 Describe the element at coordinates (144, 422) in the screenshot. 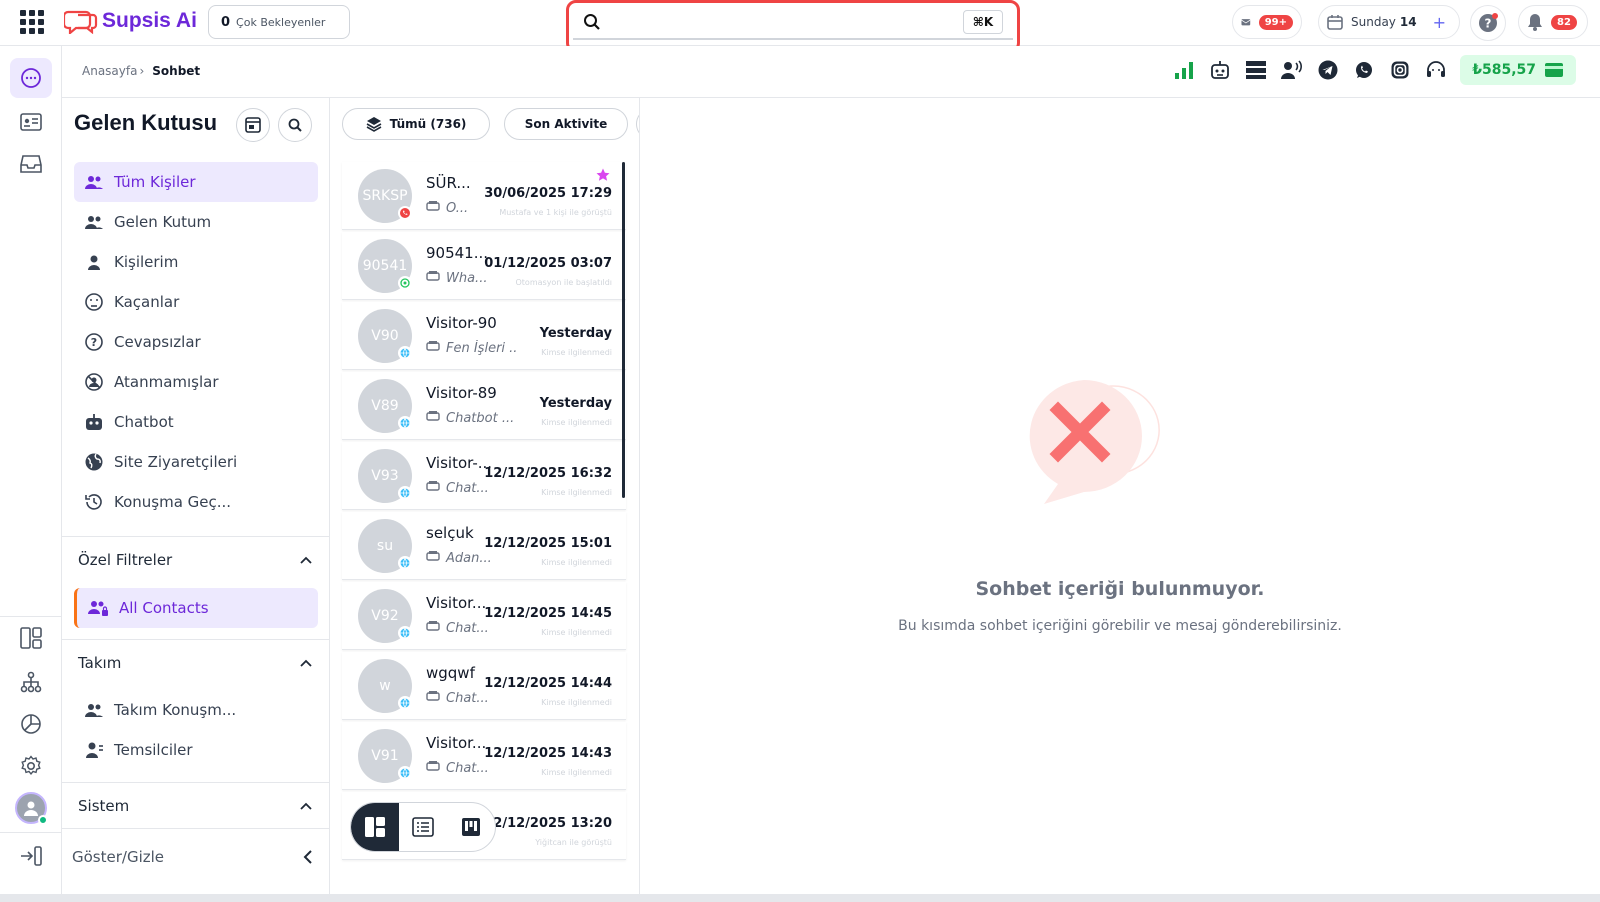

I see `sidebar-item-label: Chatbot` at that location.